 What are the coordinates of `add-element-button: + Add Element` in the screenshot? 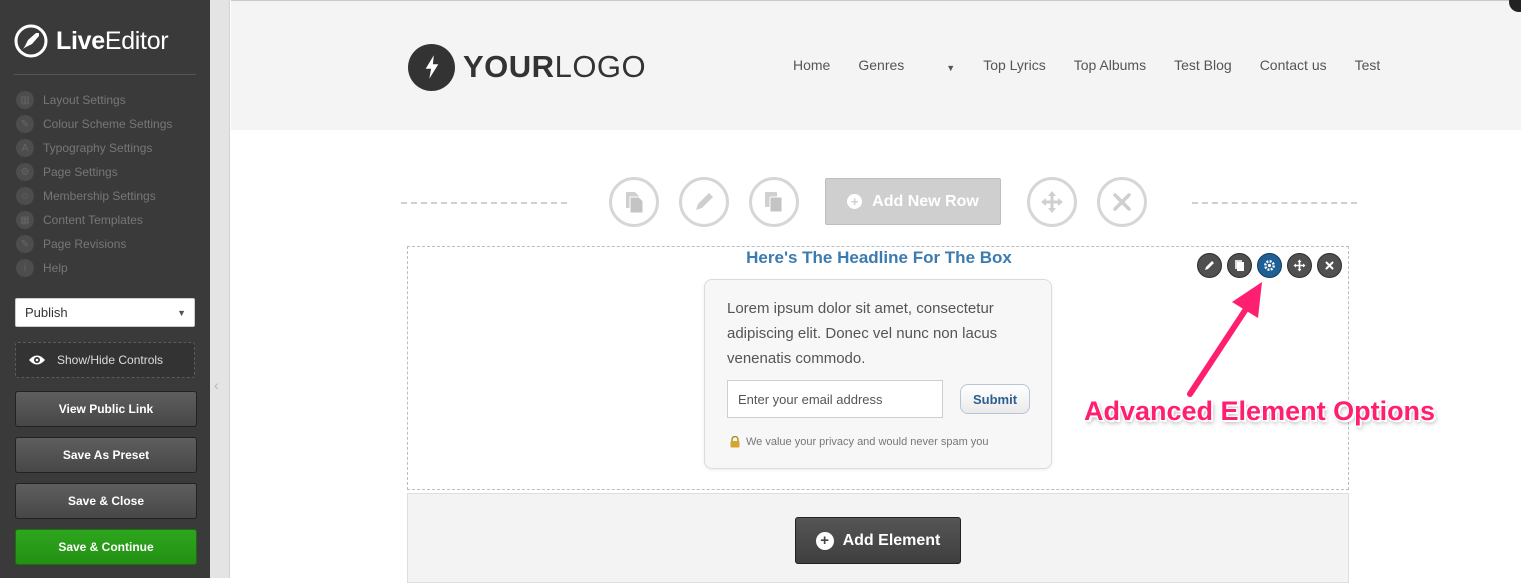 It's located at (878, 540).